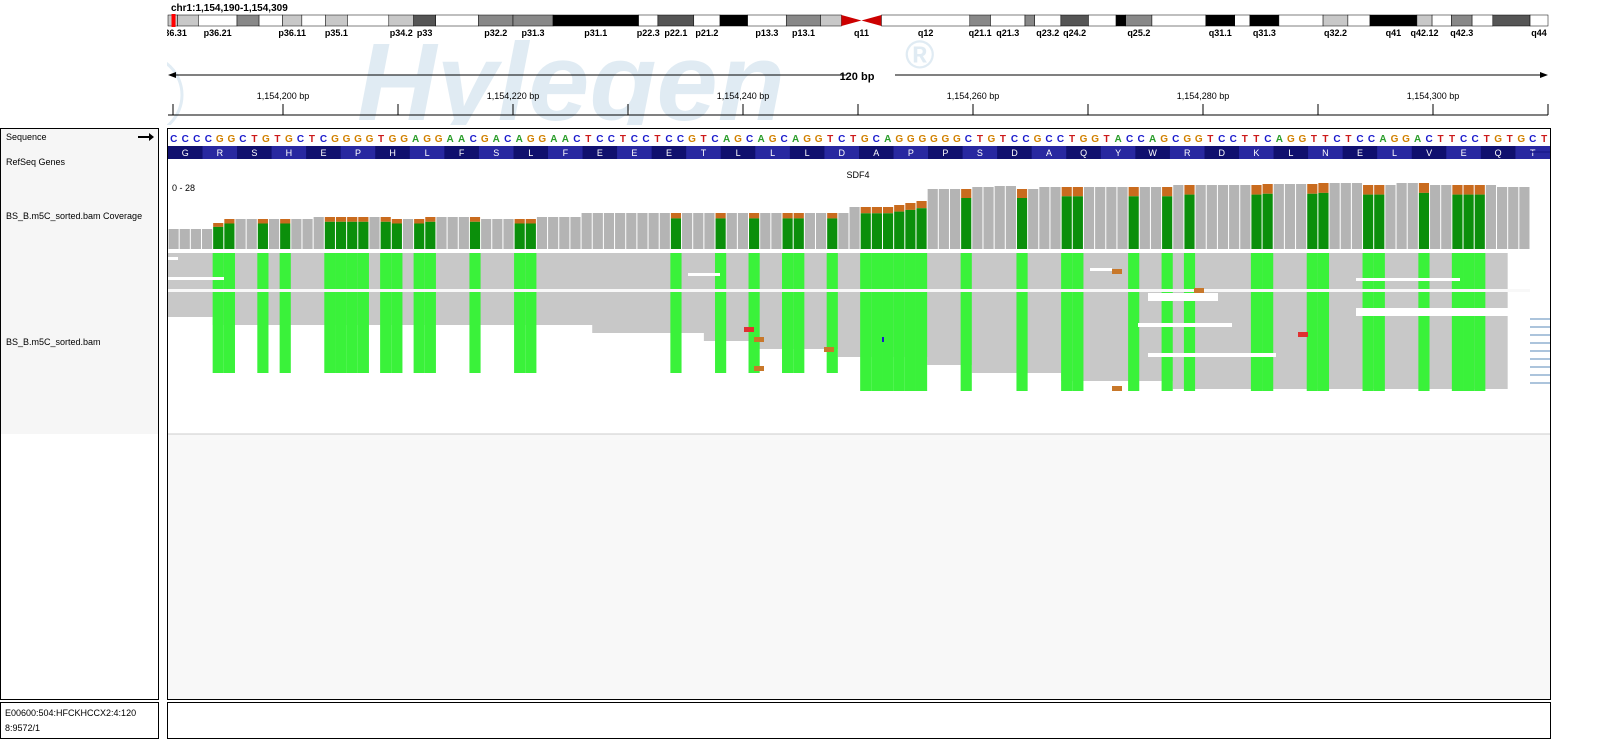 The height and width of the screenshot is (753, 1600). What do you see at coordinates (26, 137) in the screenshot?
I see `track-name-sequence: Sequence` at bounding box center [26, 137].